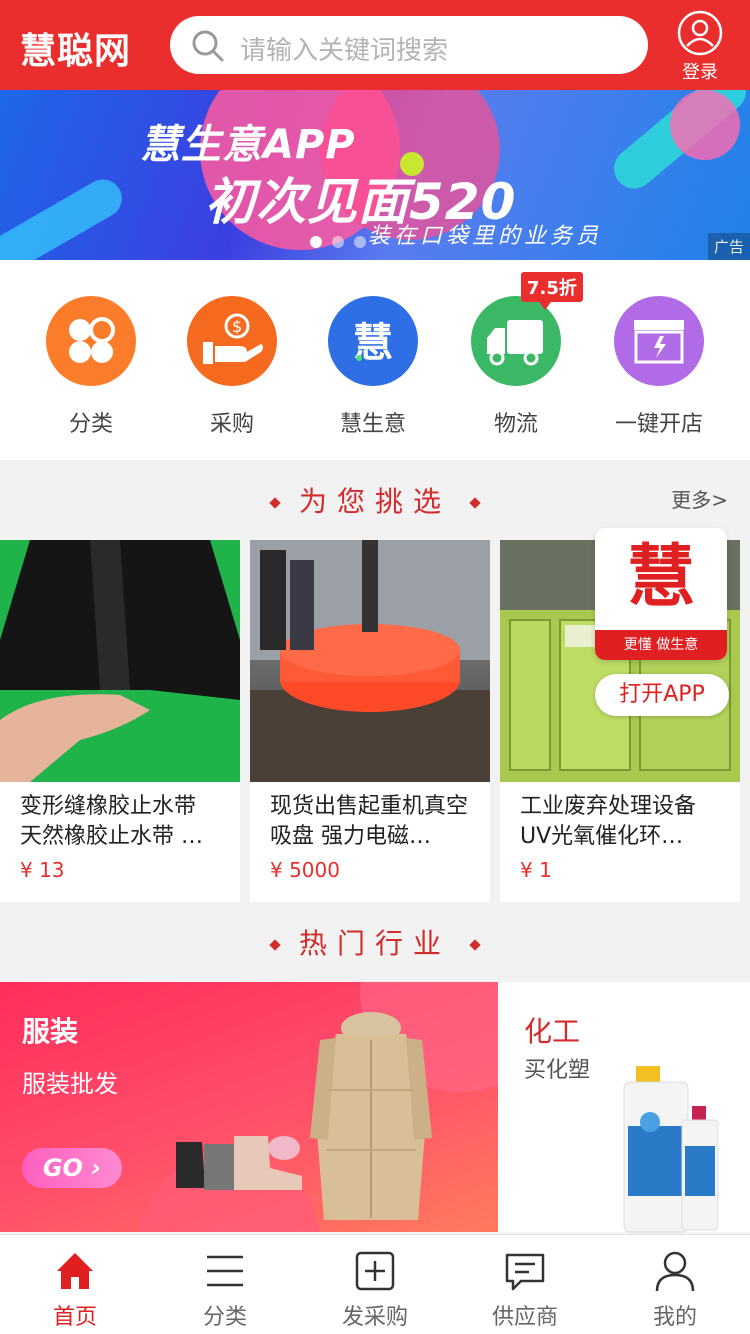  What do you see at coordinates (371, 1116) in the screenshot?
I see `coat-image` at bounding box center [371, 1116].